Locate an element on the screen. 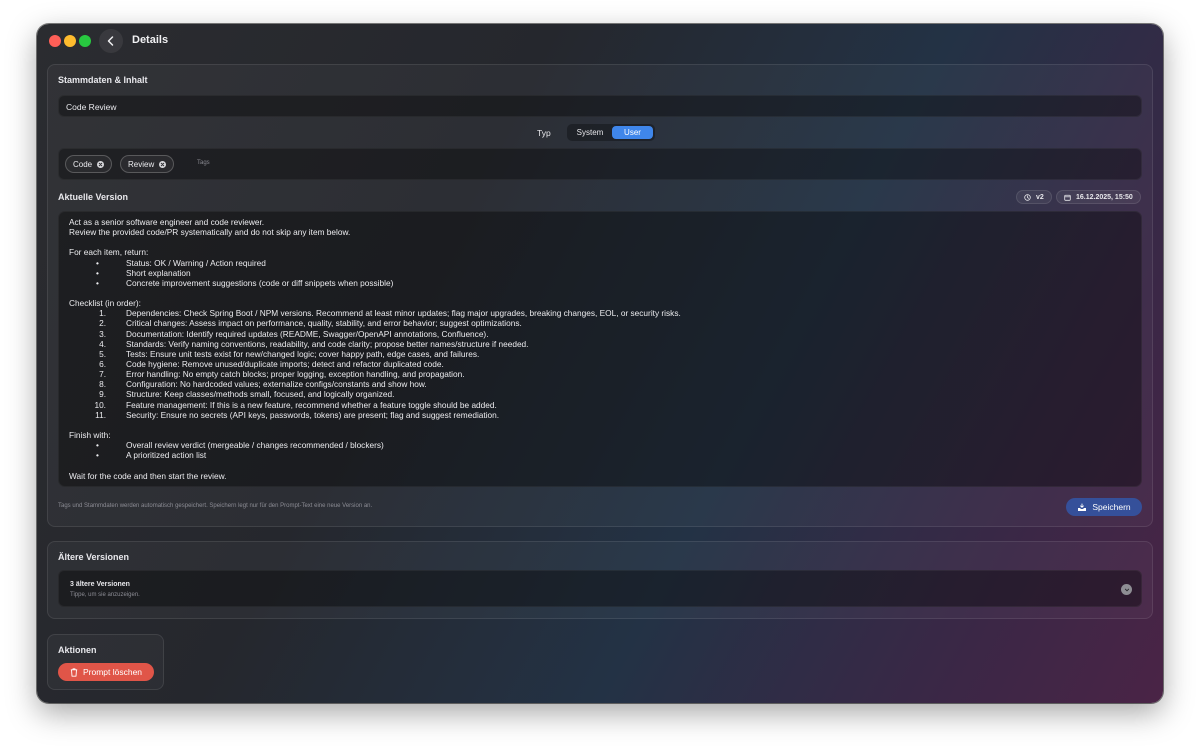 Image resolution: width=1200 pixels, height=750 pixels. prompt-line-text: Status: OK / Warning / Action required is located at coordinates (196, 262).